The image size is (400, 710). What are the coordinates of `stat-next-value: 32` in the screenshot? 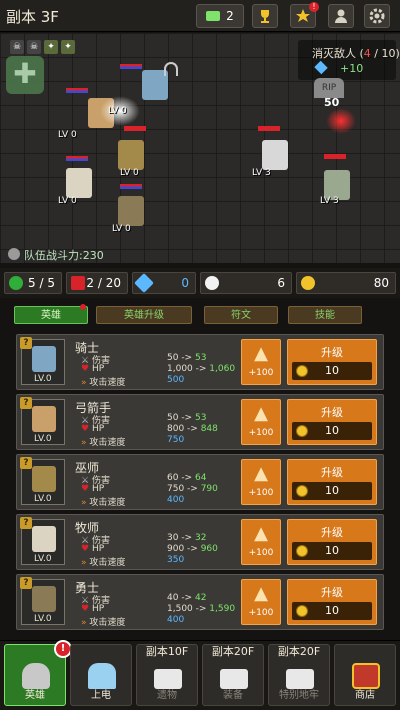 It's located at (200, 538).